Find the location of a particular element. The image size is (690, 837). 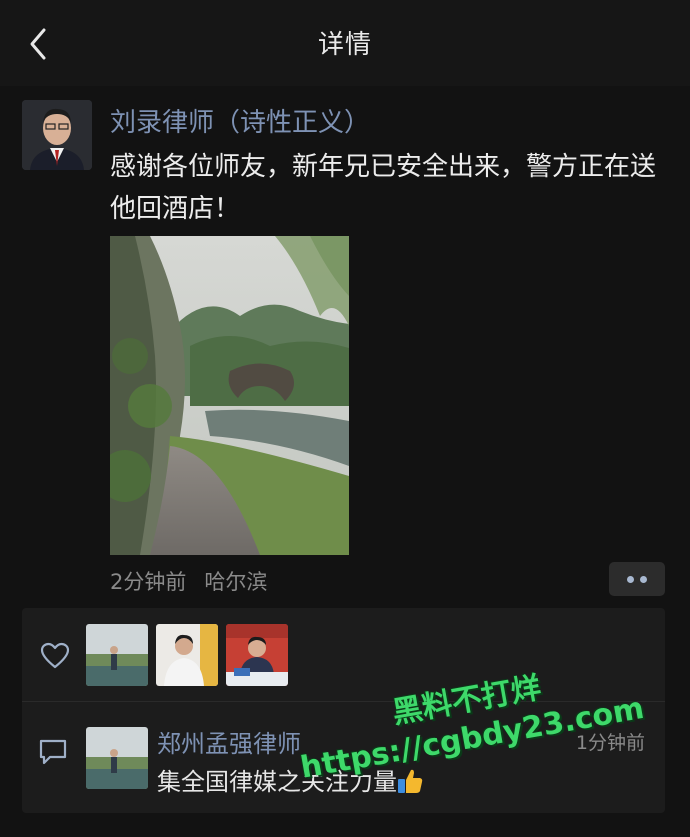

page-title: 详情 is located at coordinates (344, 45).